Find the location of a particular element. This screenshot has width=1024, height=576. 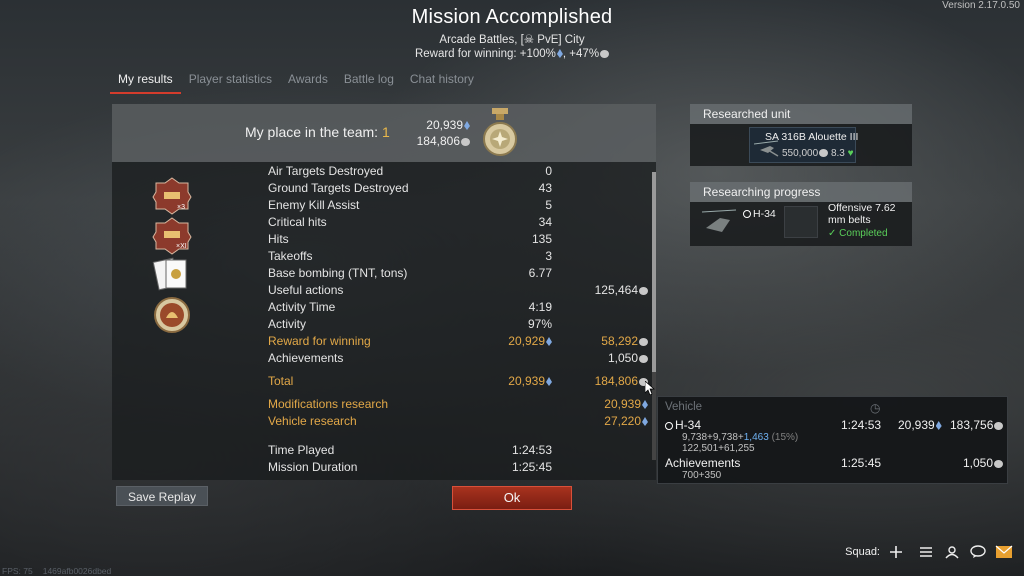

researched-unit-header: Researched unit is located at coordinates (801, 114).